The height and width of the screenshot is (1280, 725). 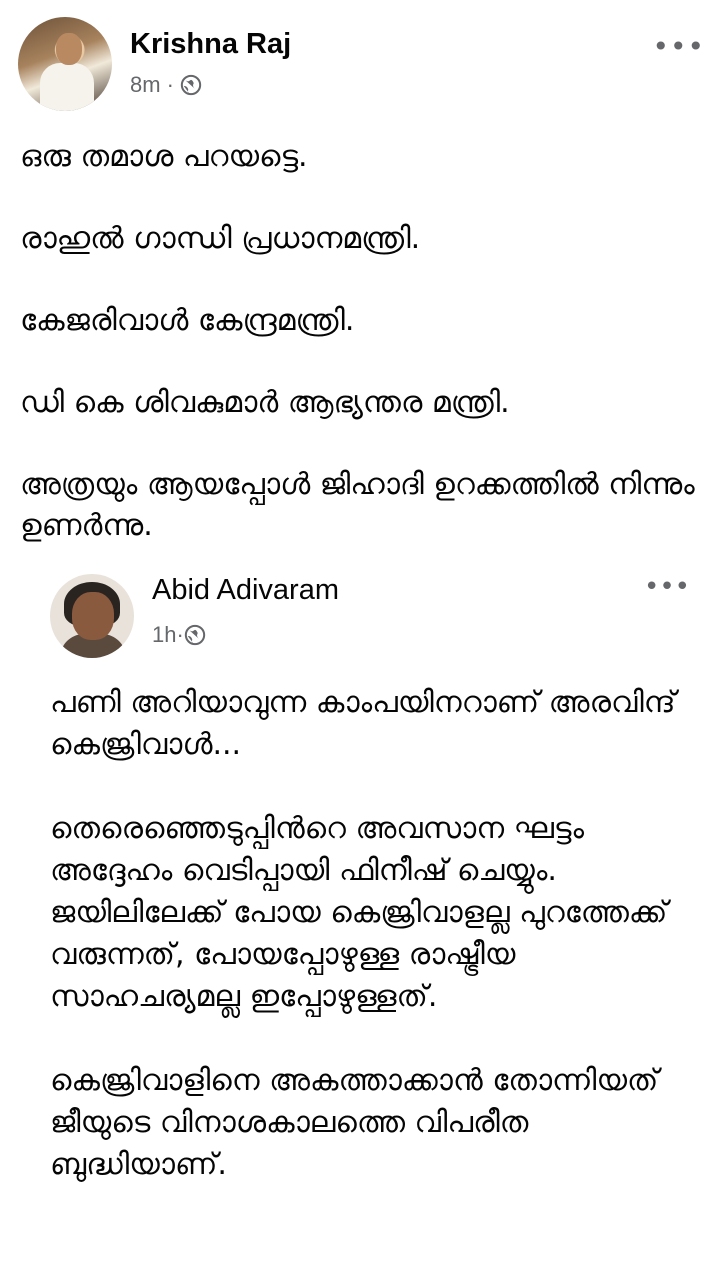 What do you see at coordinates (220, 238) in the screenshot?
I see `post-paragraph: രാഹുൽ ഗാന്ധി പ്രധാനമന്ത്രി.` at bounding box center [220, 238].